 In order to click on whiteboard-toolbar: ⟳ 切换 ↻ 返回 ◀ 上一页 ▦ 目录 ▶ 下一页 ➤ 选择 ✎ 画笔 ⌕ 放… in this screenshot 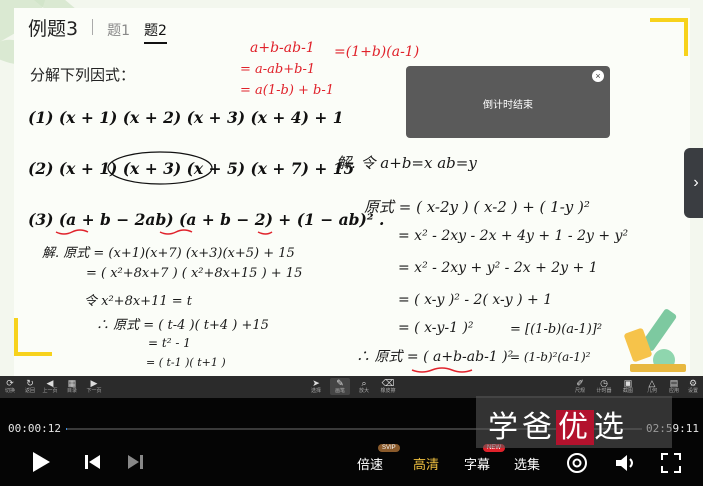, I will do `click(351, 387)`.